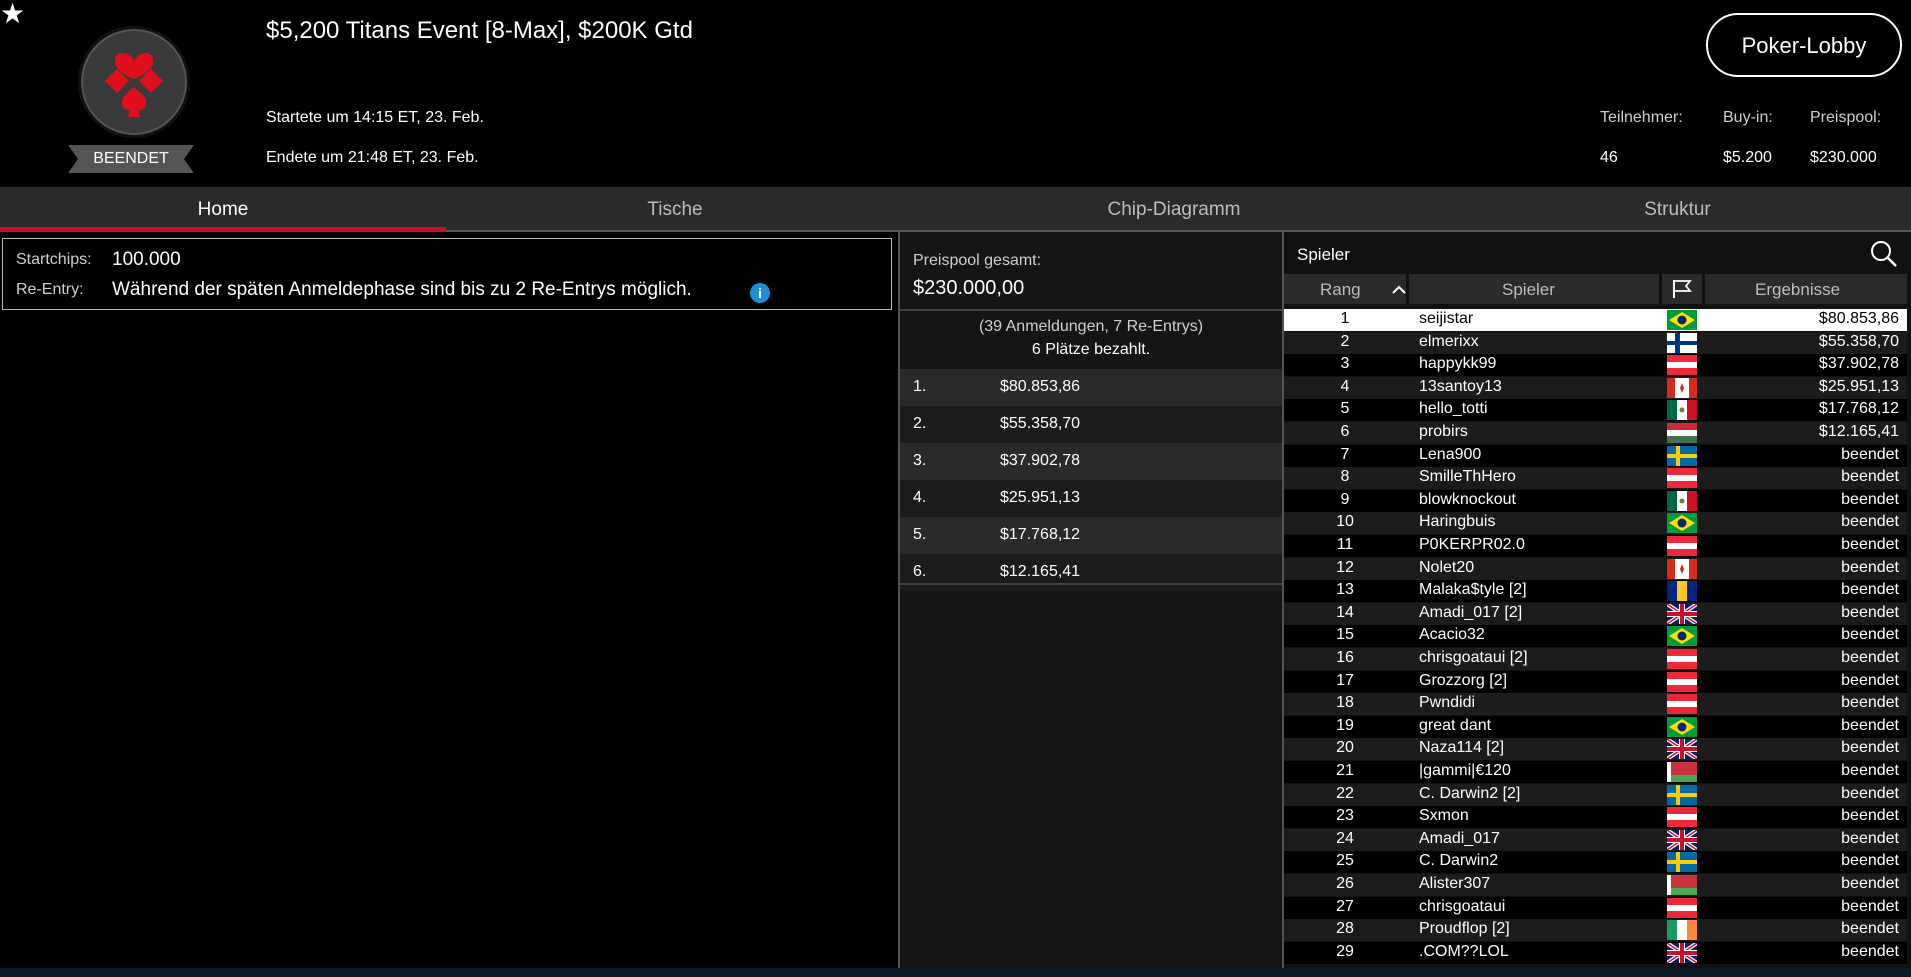 This screenshot has width=1911, height=977. Describe the element at coordinates (1473, 657) in the screenshot. I see `player-name: chrisgoataui [2]` at that location.